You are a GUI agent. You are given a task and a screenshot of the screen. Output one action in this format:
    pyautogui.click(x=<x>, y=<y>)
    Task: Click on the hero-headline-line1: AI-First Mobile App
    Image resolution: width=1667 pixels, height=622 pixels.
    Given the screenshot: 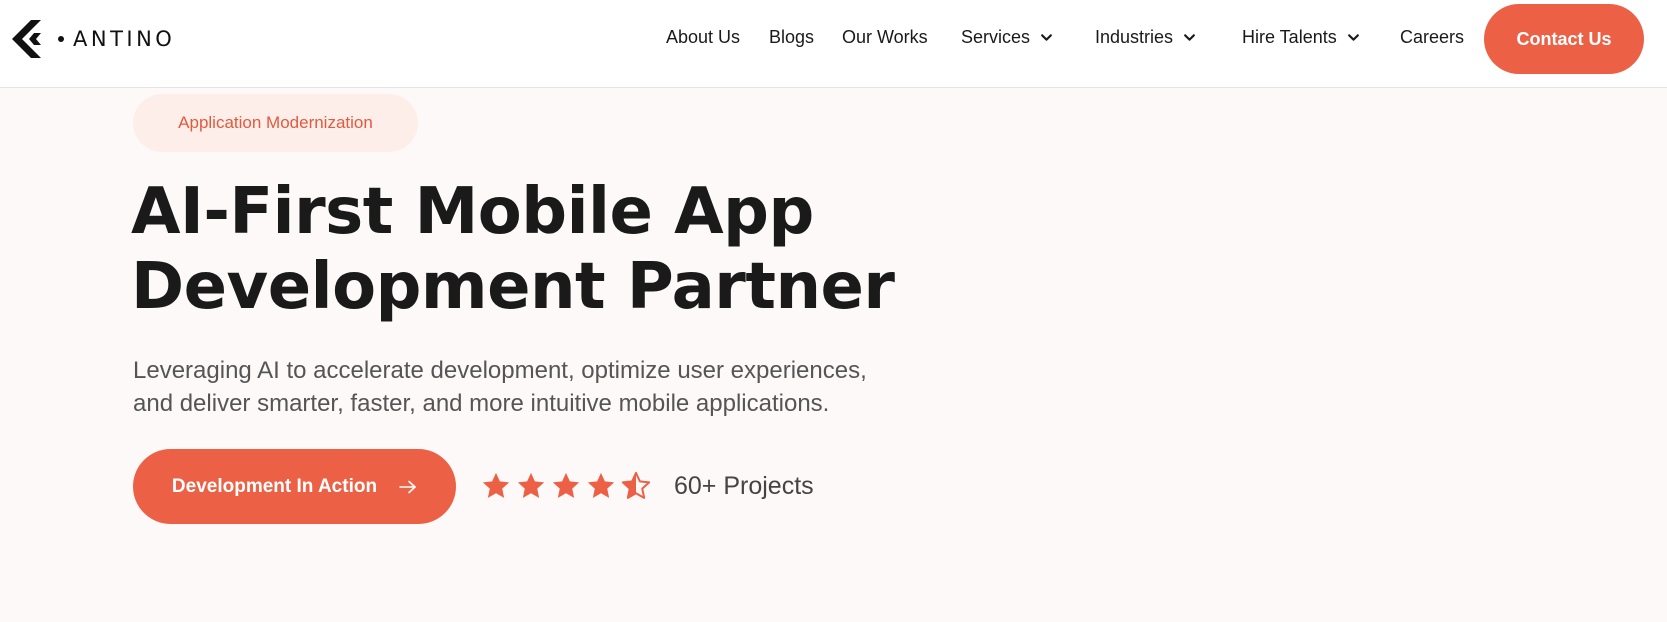 What is the action you would take?
    pyautogui.click(x=472, y=212)
    